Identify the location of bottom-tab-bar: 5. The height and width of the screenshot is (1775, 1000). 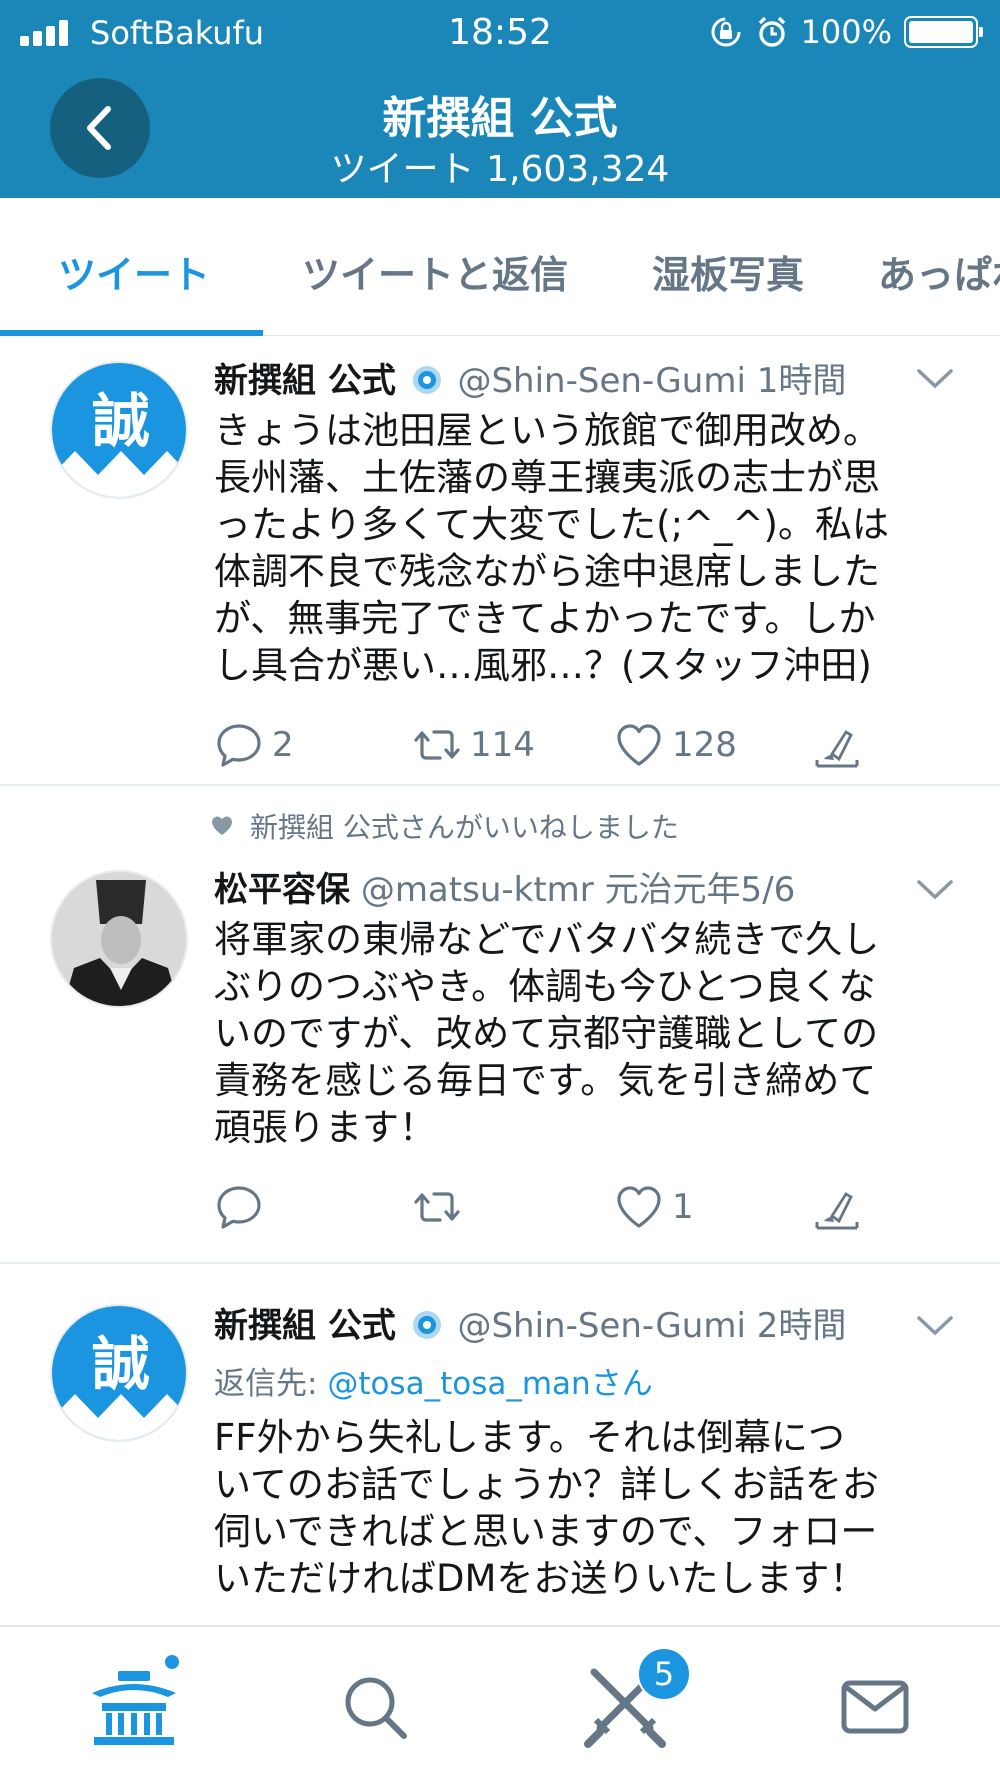
(500, 1700).